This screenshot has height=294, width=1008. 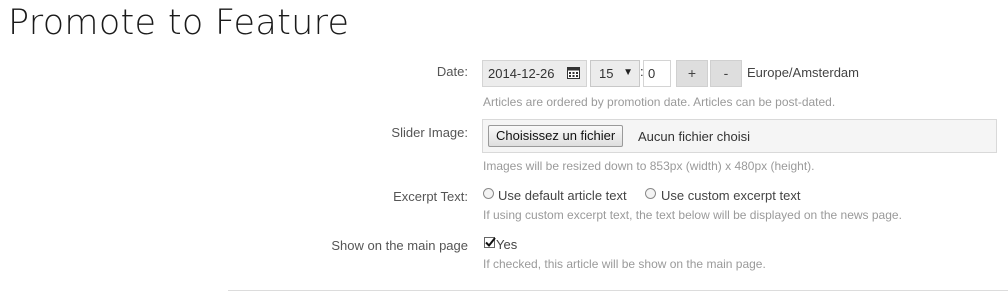 I want to click on radio-default-label: Use default article text, so click(x=562, y=195).